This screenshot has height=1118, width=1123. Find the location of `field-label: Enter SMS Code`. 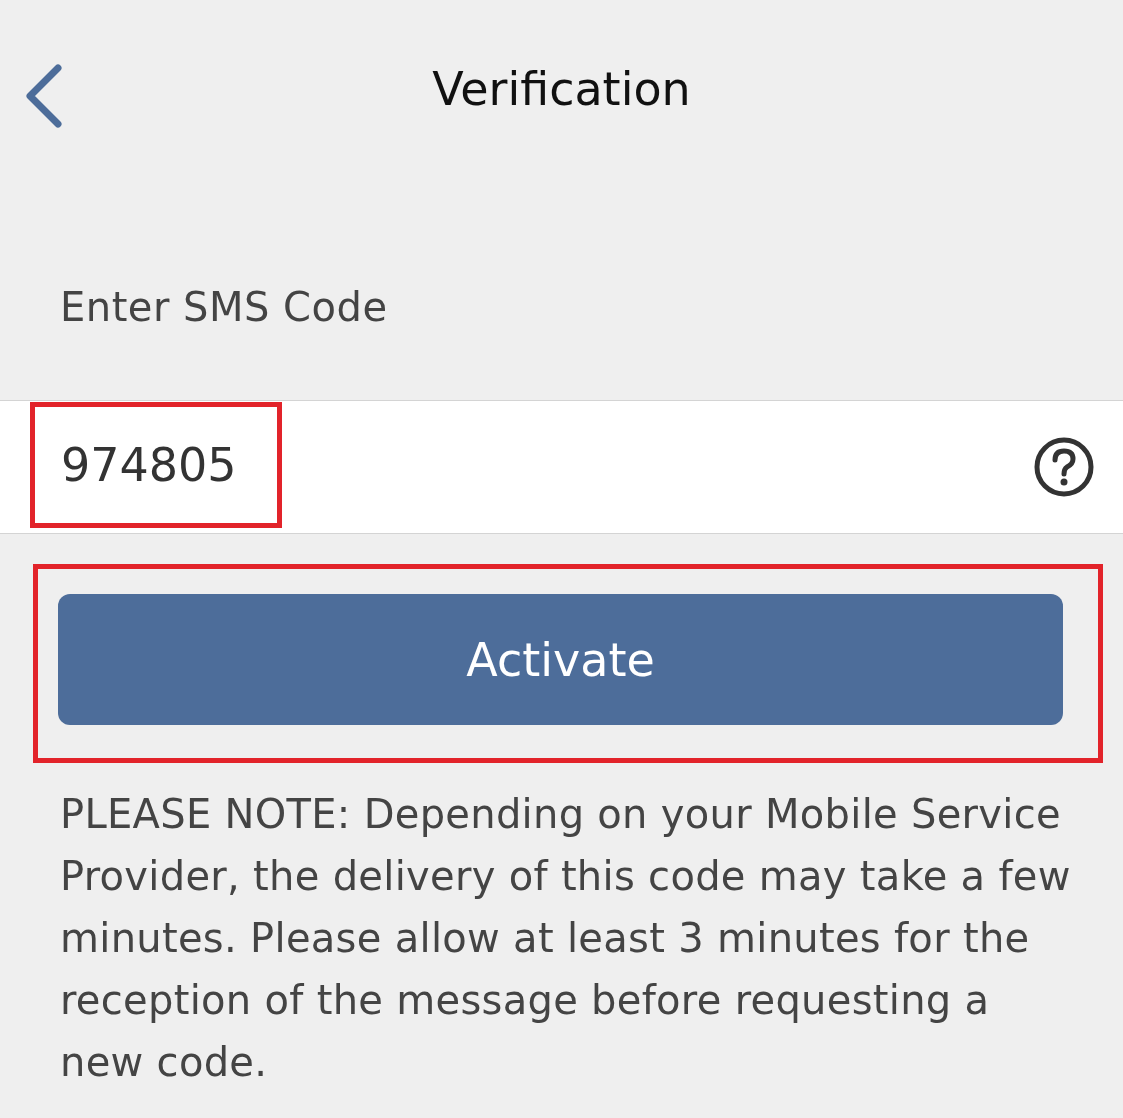

field-label: Enter SMS Code is located at coordinates (224, 307).